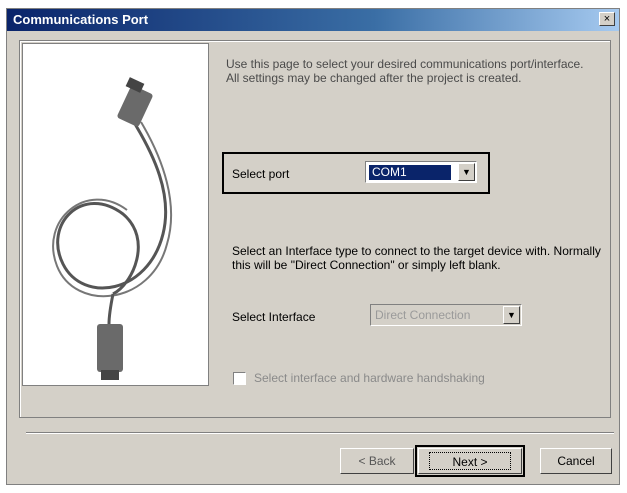 This screenshot has width=627, height=493. Describe the element at coordinates (112, 228) in the screenshot. I see `serial-cable-icon` at that location.